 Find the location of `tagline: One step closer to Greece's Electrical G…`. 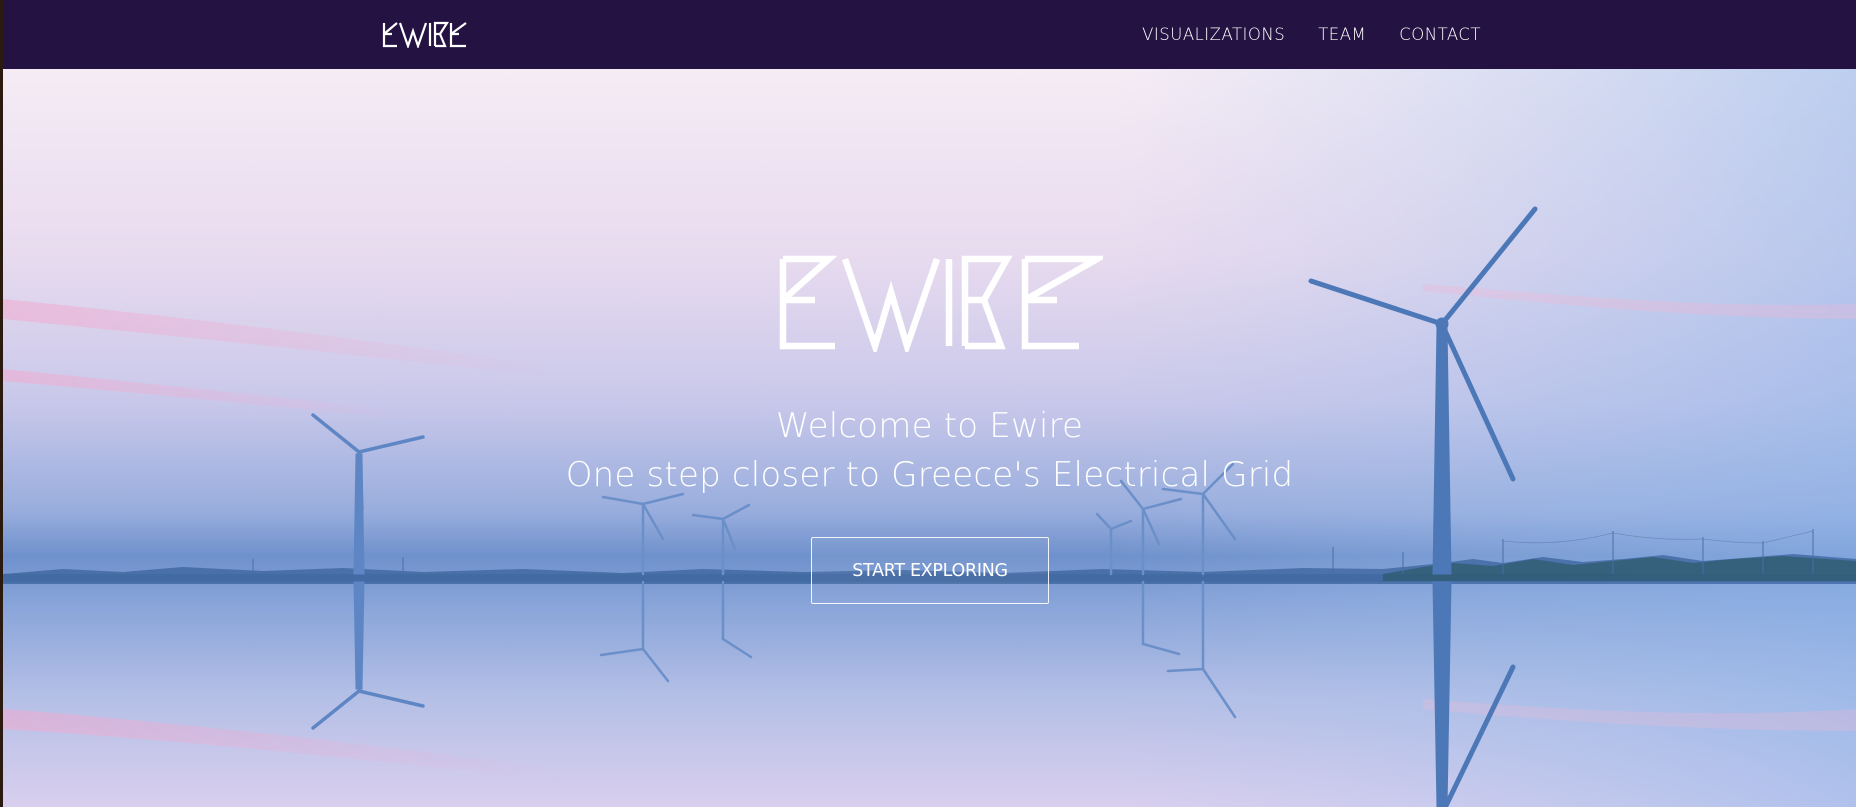

tagline: One step closer to Greece's Electrical G… is located at coordinates (929, 475).